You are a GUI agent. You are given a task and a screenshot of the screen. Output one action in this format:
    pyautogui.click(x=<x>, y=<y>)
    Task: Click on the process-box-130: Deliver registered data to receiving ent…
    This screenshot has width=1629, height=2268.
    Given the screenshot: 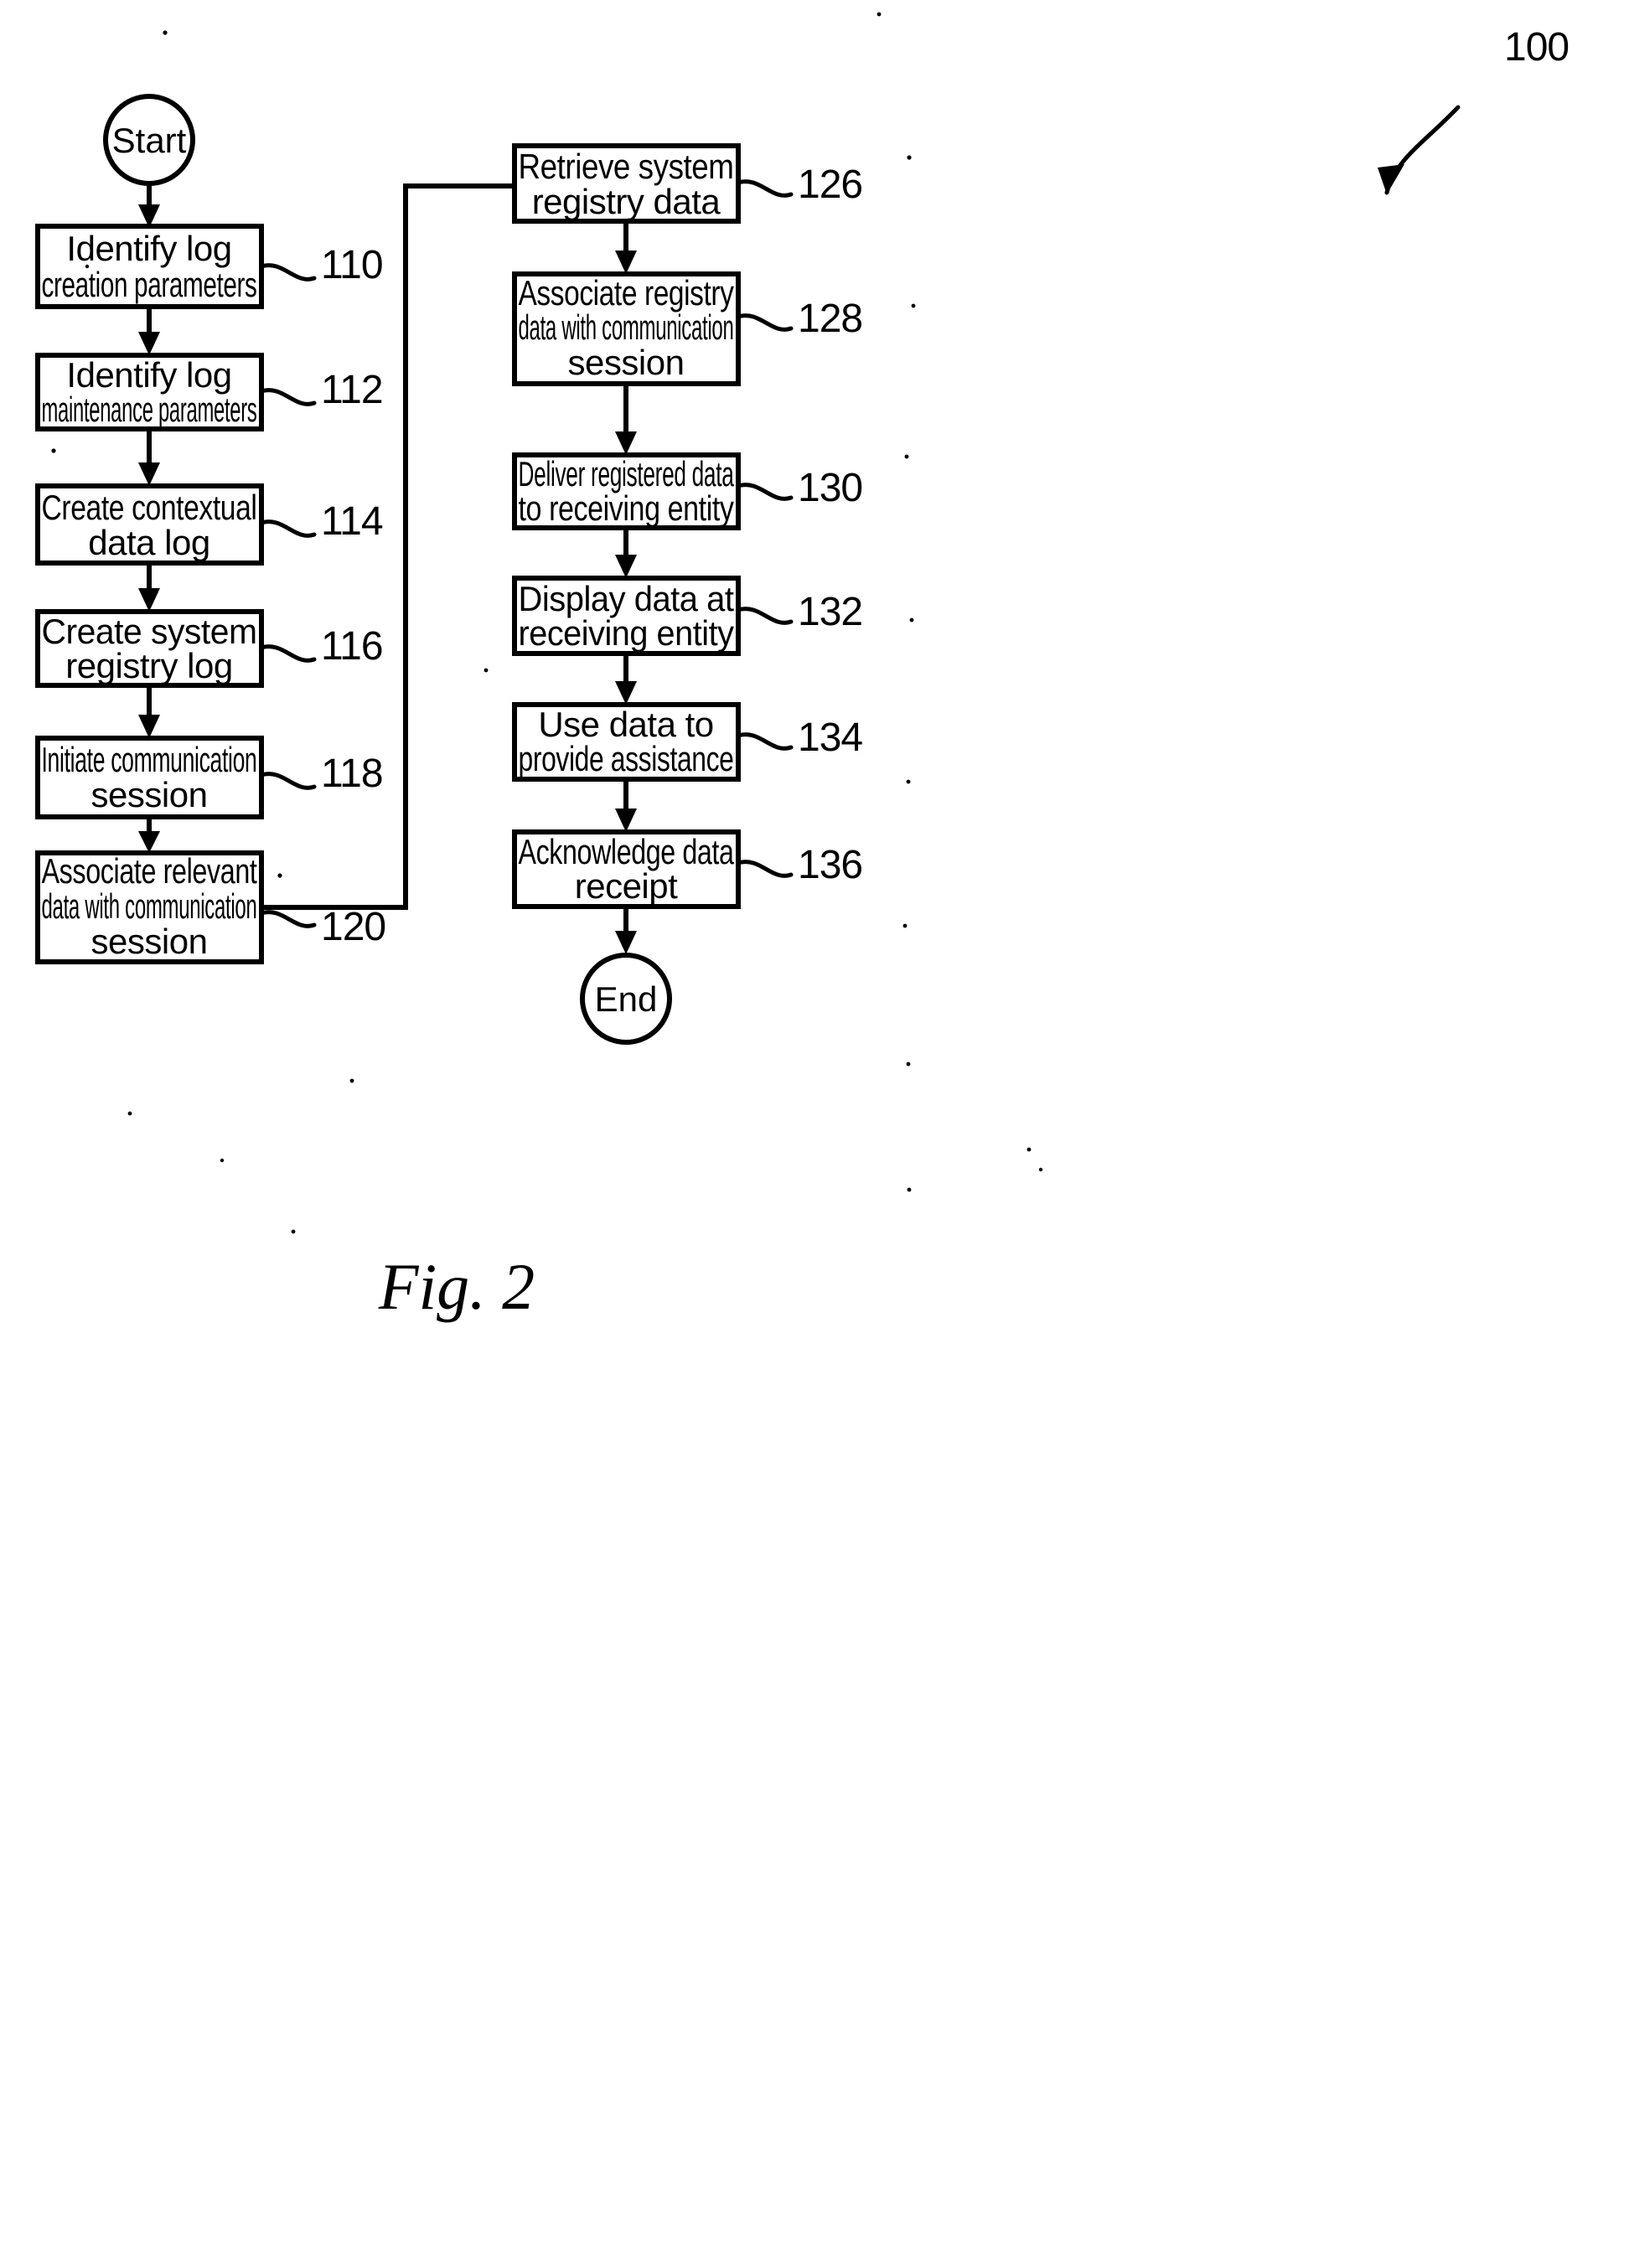 What is the action you would take?
    pyautogui.click(x=687, y=491)
    